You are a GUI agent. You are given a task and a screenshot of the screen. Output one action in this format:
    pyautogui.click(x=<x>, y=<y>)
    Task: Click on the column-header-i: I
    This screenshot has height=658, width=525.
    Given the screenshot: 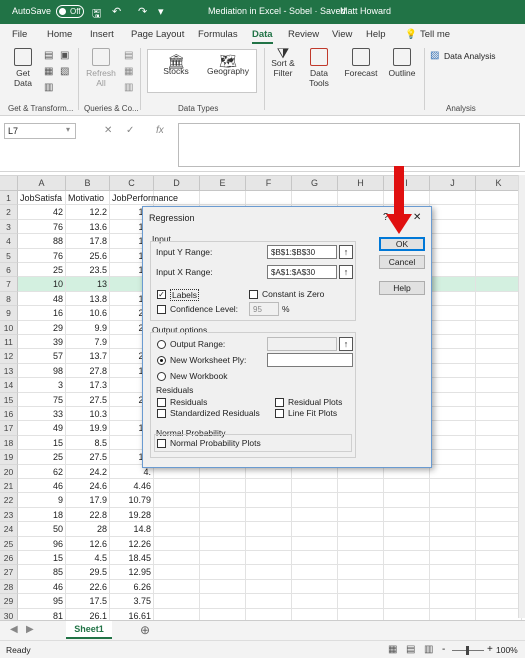 What is the action you would take?
    pyautogui.click(x=407, y=183)
    